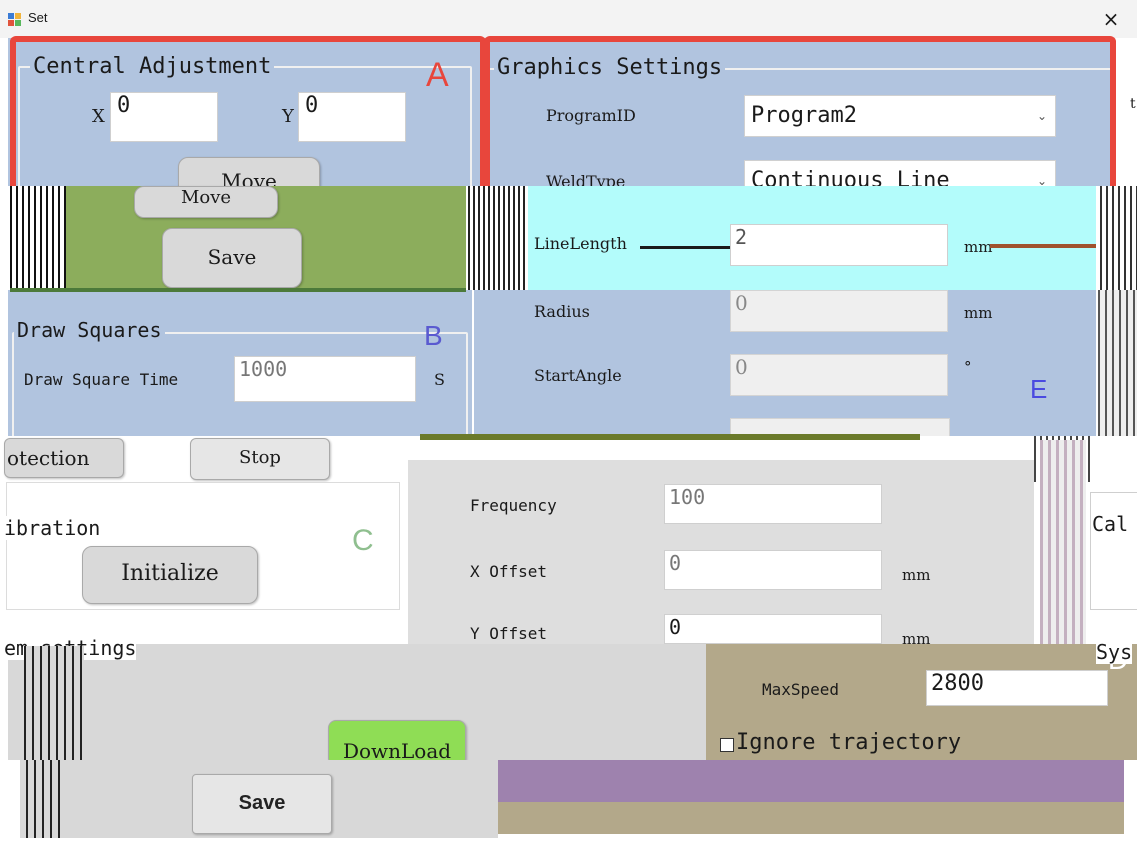 The image size is (1137, 846). I want to click on app-icon, so click(15, 19).